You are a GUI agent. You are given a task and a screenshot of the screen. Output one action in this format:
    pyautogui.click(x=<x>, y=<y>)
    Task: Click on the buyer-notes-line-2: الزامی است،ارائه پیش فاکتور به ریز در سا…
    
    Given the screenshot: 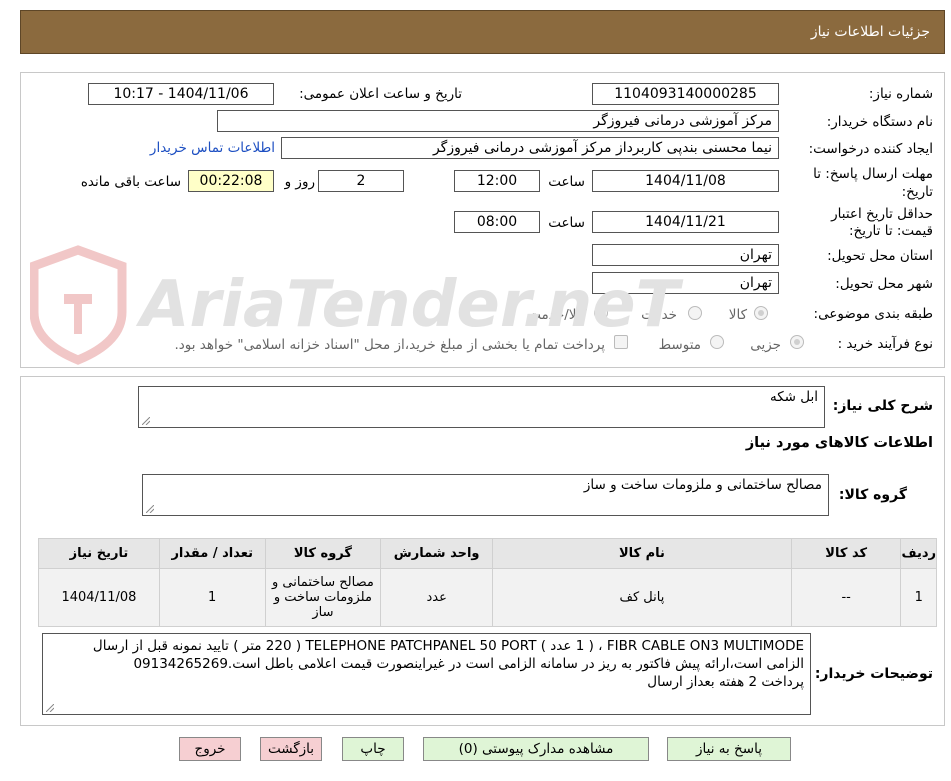 What is the action you would take?
    pyautogui.click(x=468, y=664)
    